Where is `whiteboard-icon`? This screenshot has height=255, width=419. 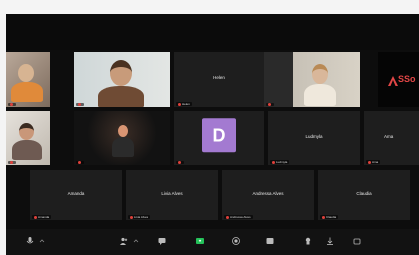
whiteboard-icon is located at coordinates (330, 241).